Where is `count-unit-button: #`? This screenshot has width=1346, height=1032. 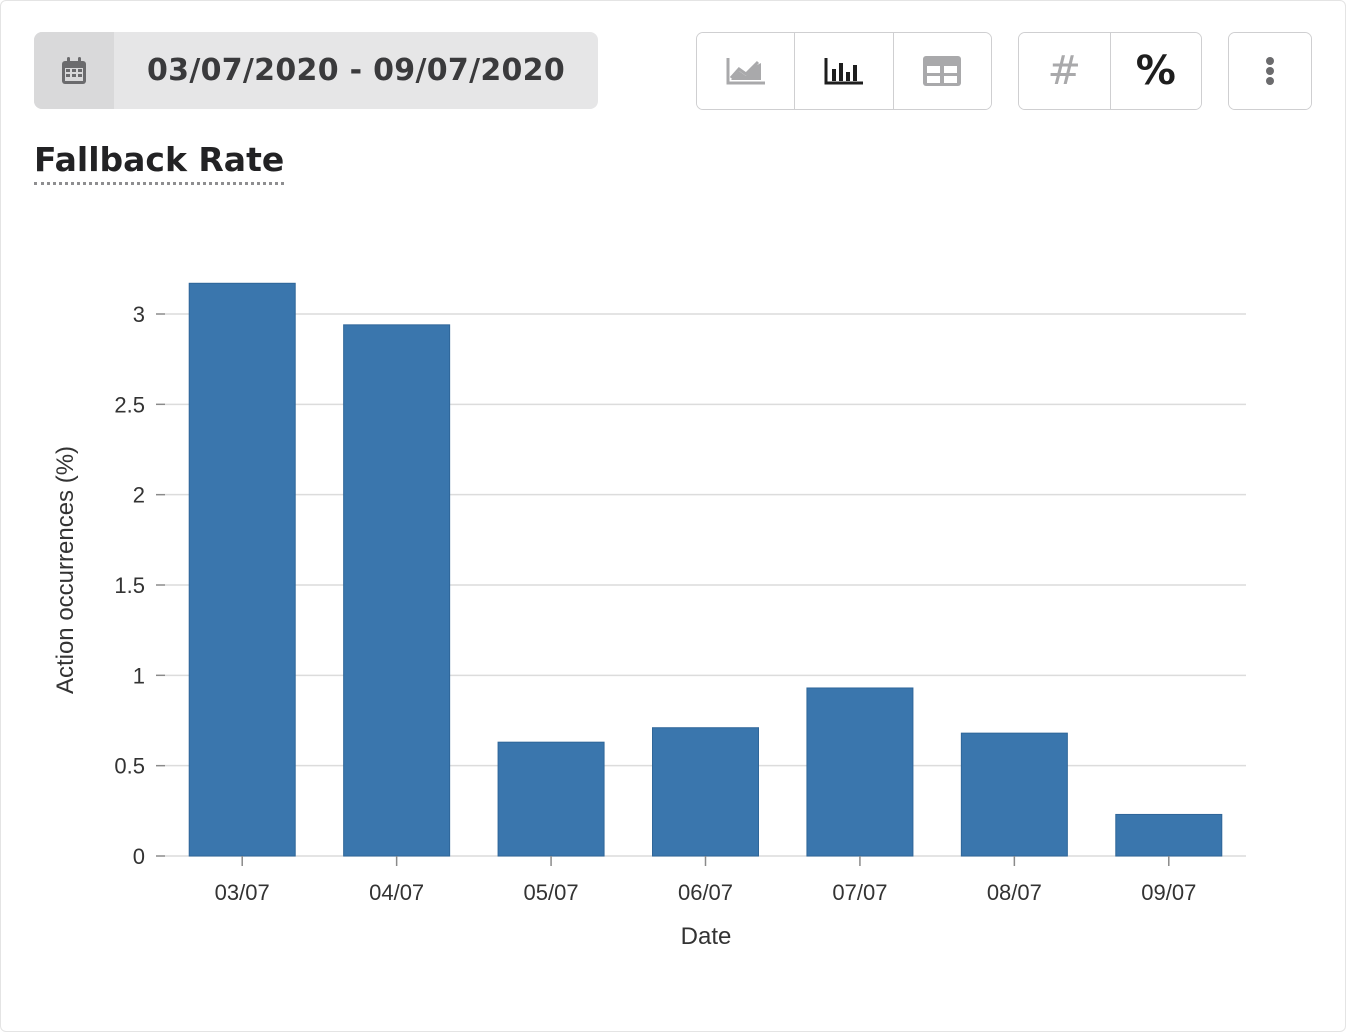
count-unit-button: # is located at coordinates (1064, 71).